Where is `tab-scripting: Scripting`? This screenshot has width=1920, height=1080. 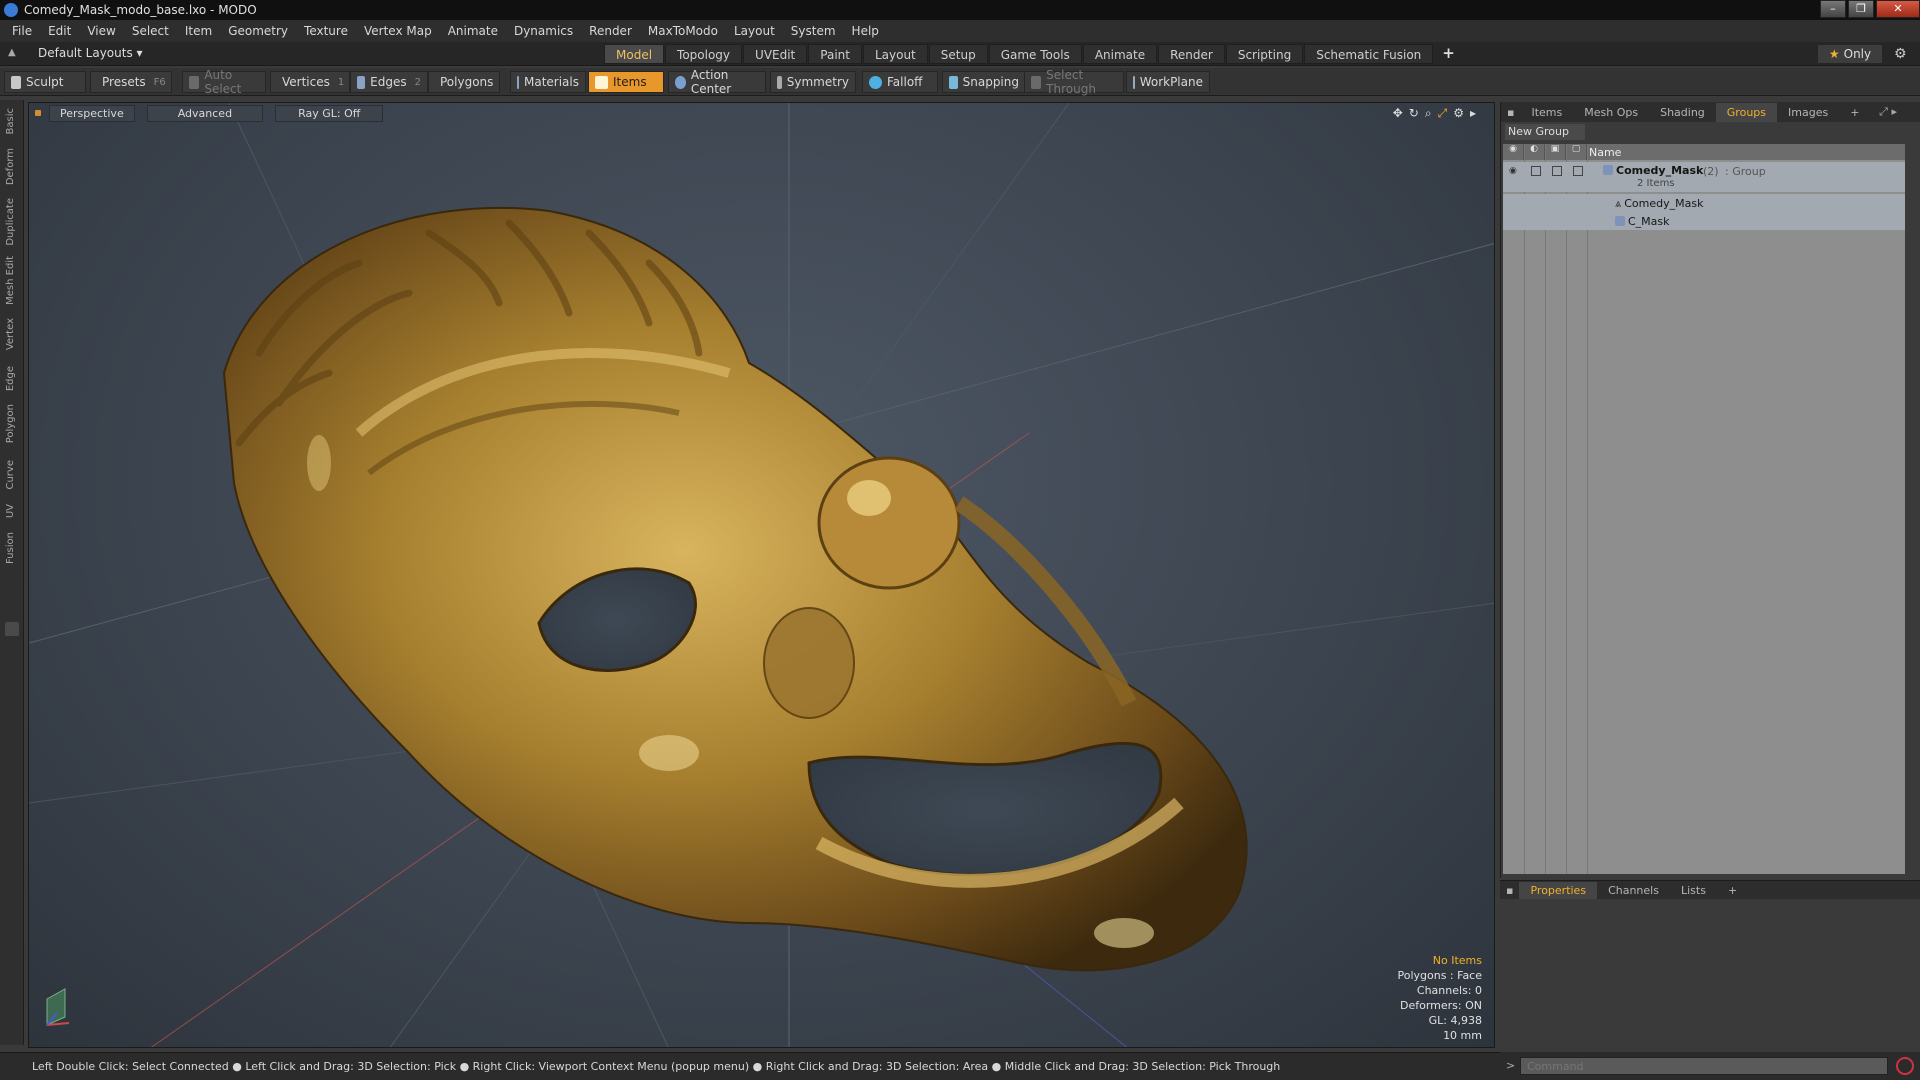 tab-scripting: Scripting is located at coordinates (1264, 54).